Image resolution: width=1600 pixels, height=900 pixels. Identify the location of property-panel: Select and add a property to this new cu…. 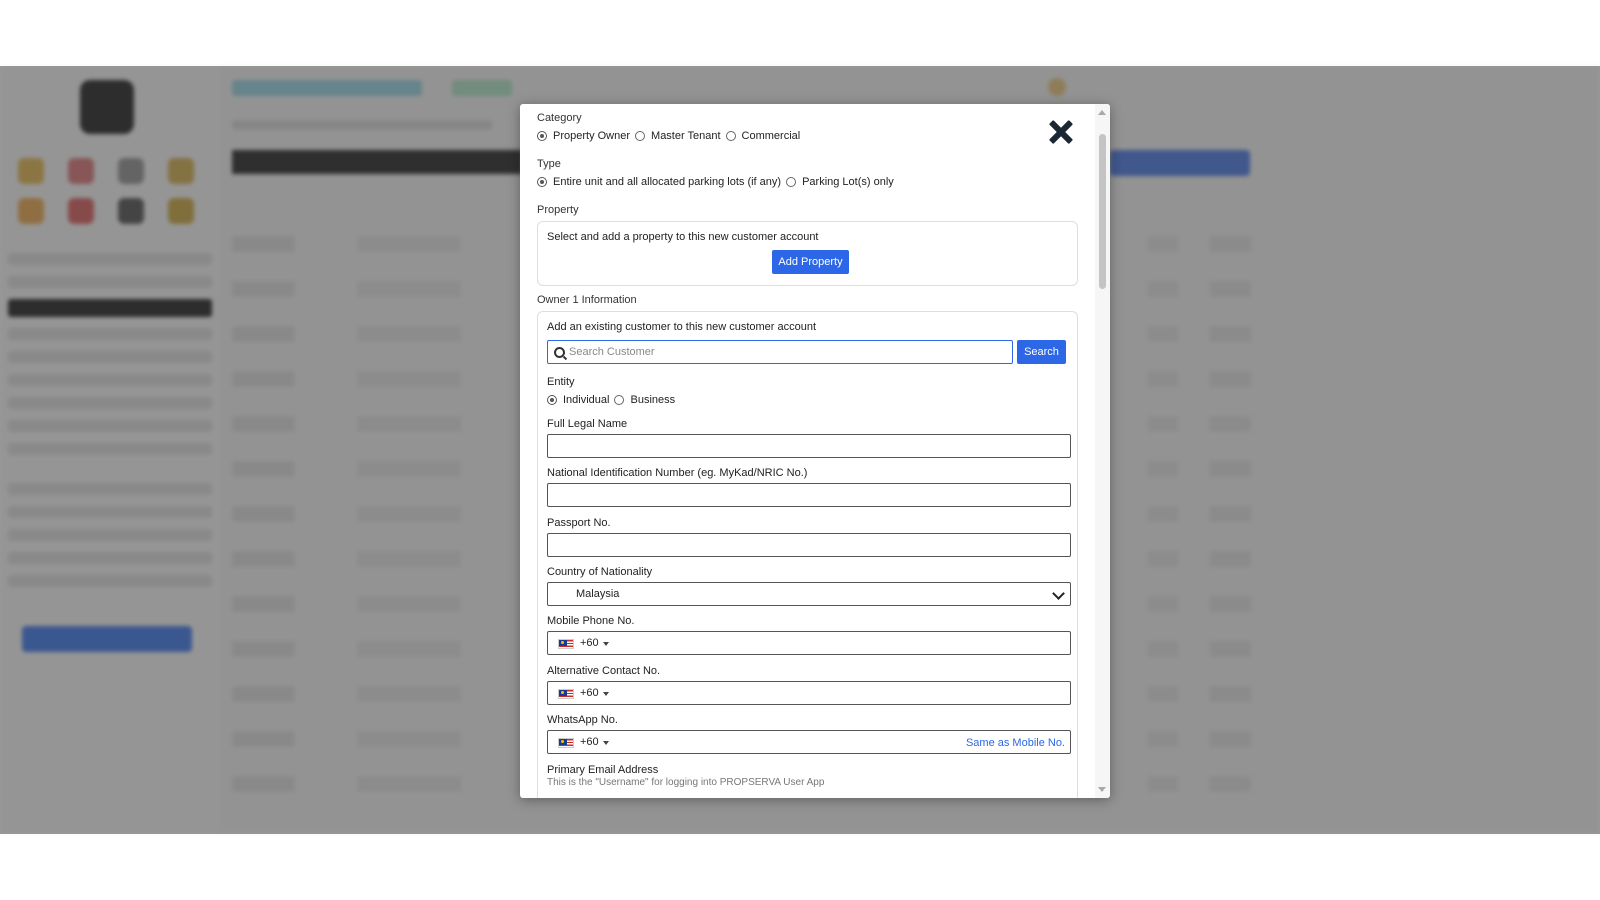
(807, 253).